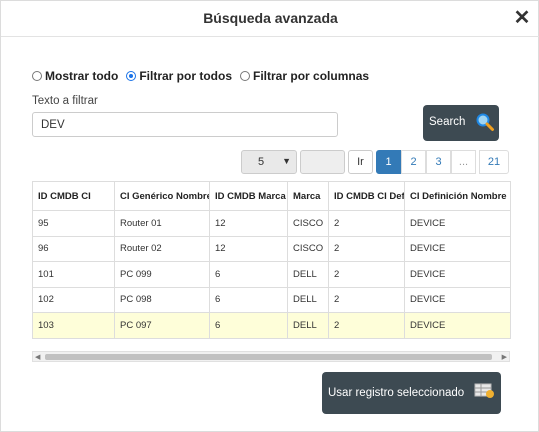 Image resolution: width=539 pixels, height=432 pixels. What do you see at coordinates (261, 162) in the screenshot?
I see `page-size-value: 5` at bounding box center [261, 162].